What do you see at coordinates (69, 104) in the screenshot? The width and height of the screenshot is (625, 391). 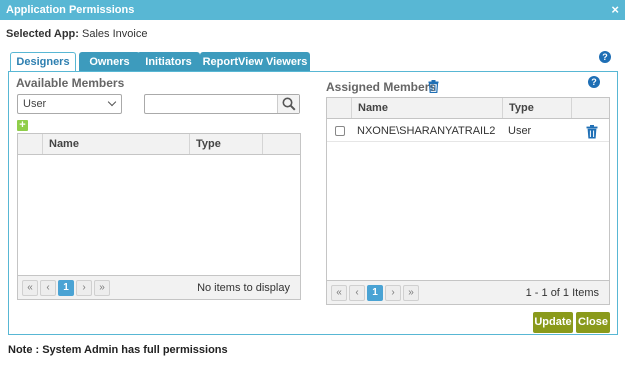 I see `member-type-select: User` at bounding box center [69, 104].